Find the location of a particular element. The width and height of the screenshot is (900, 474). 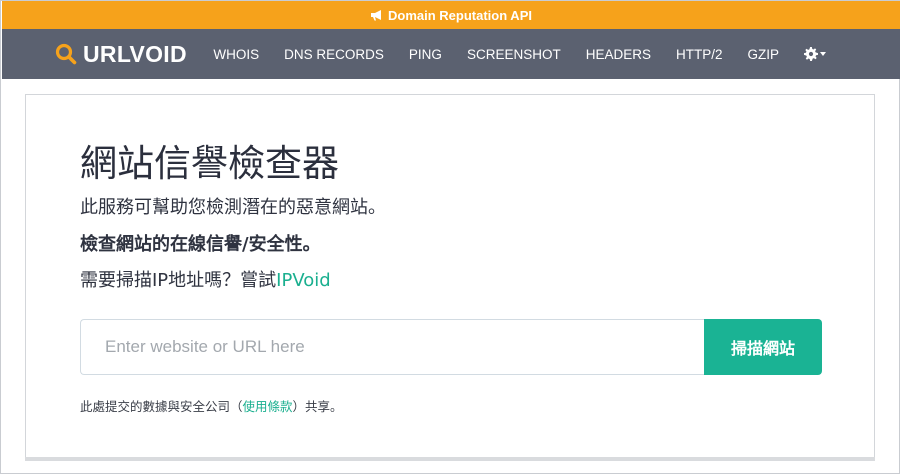

chevron-down-icon is located at coordinates (822, 54).